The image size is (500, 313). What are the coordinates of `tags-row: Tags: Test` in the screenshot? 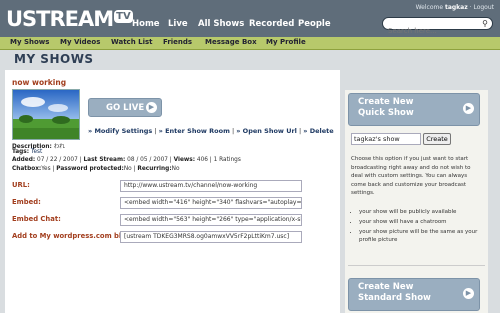 It's located at (27, 152).